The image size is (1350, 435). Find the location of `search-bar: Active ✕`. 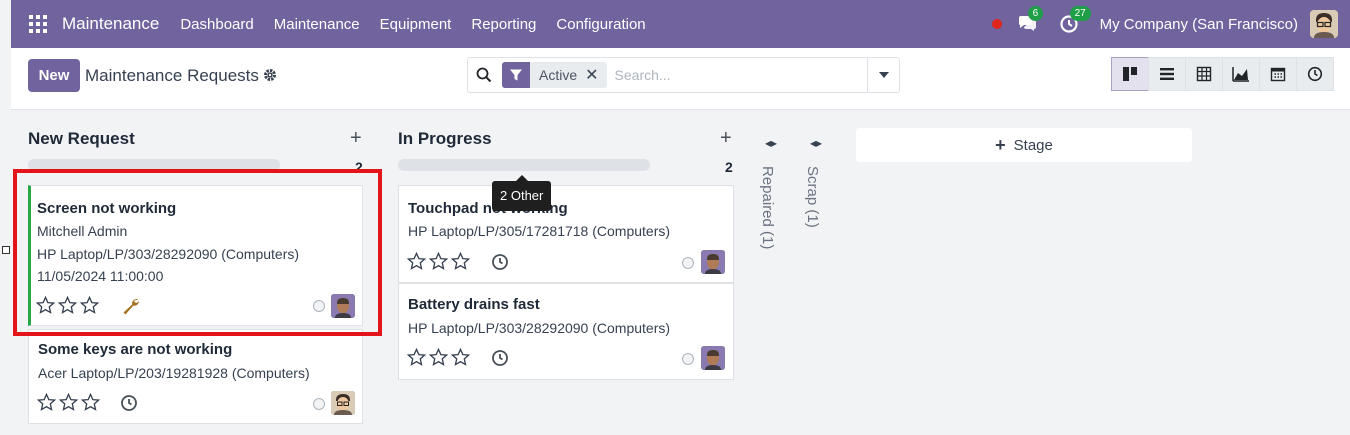

search-bar: Active ✕ is located at coordinates (683, 75).